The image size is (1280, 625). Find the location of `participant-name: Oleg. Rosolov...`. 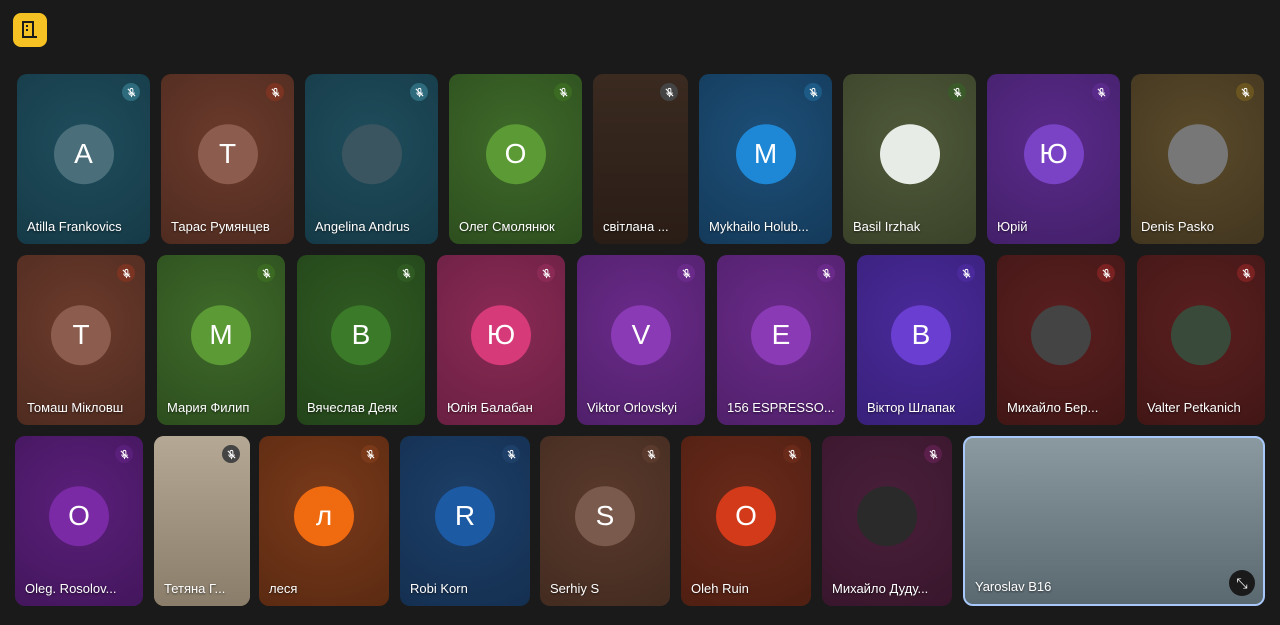

participant-name: Oleg. Rosolov... is located at coordinates (71, 588).